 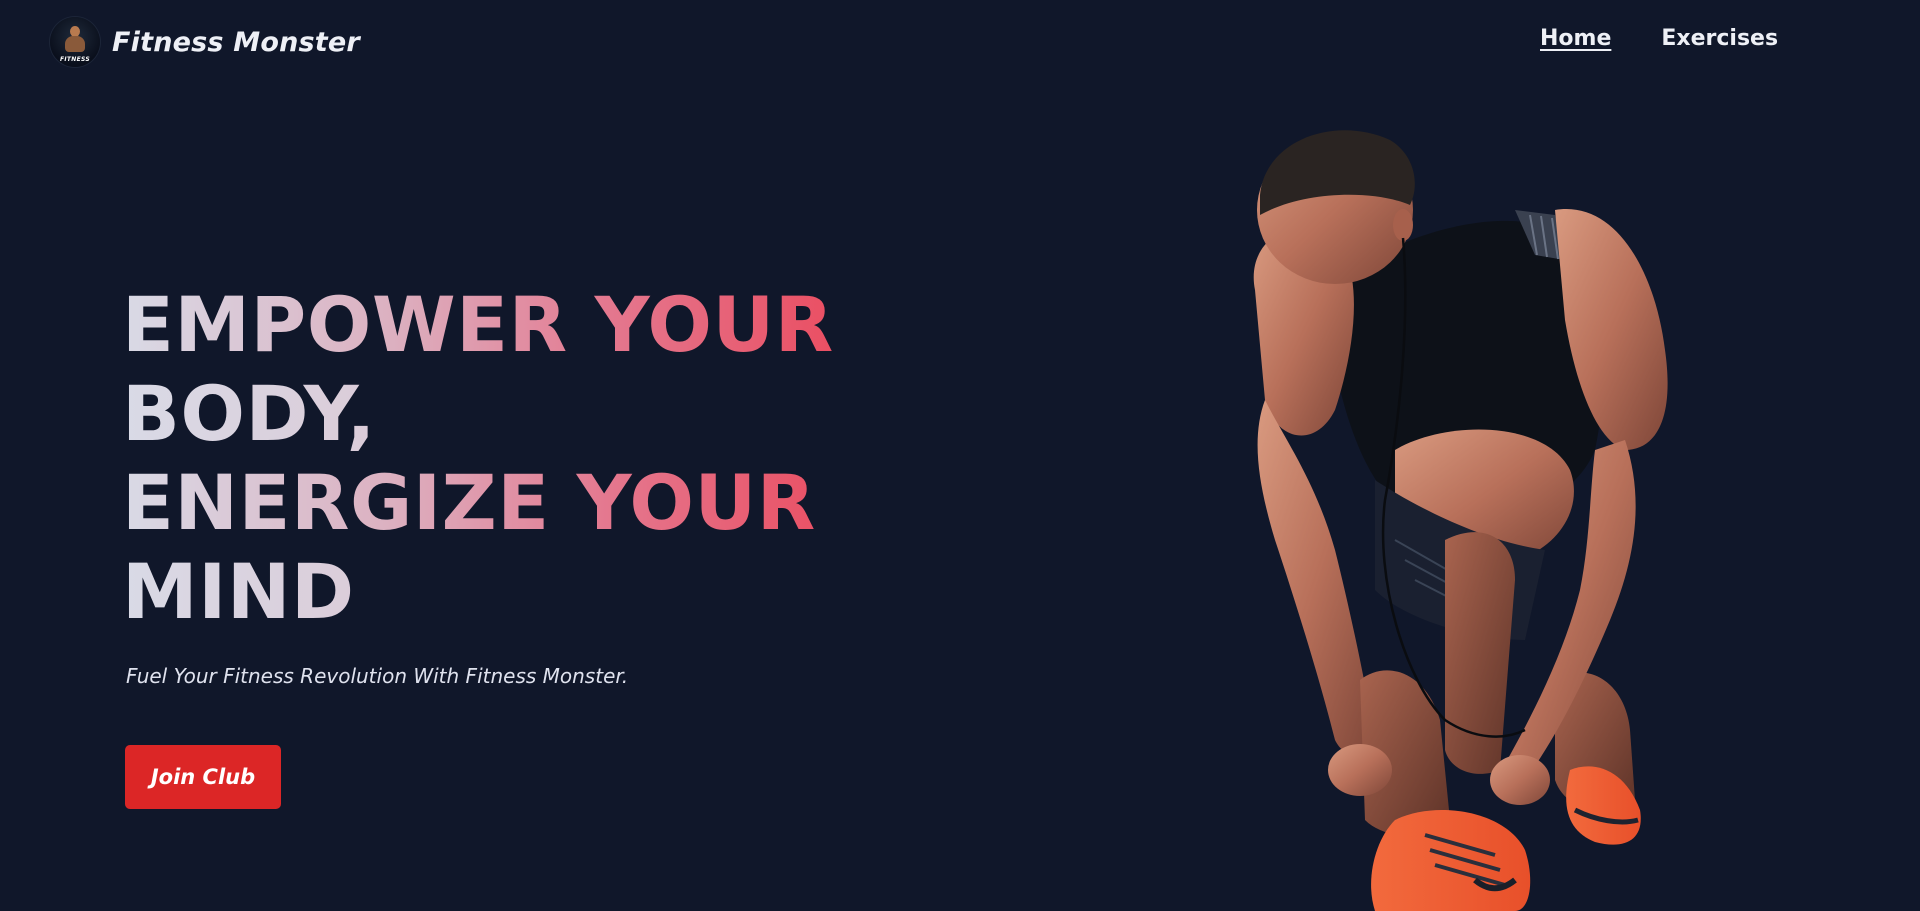 I want to click on nav-link-exercises: Exercises, so click(x=1719, y=38).